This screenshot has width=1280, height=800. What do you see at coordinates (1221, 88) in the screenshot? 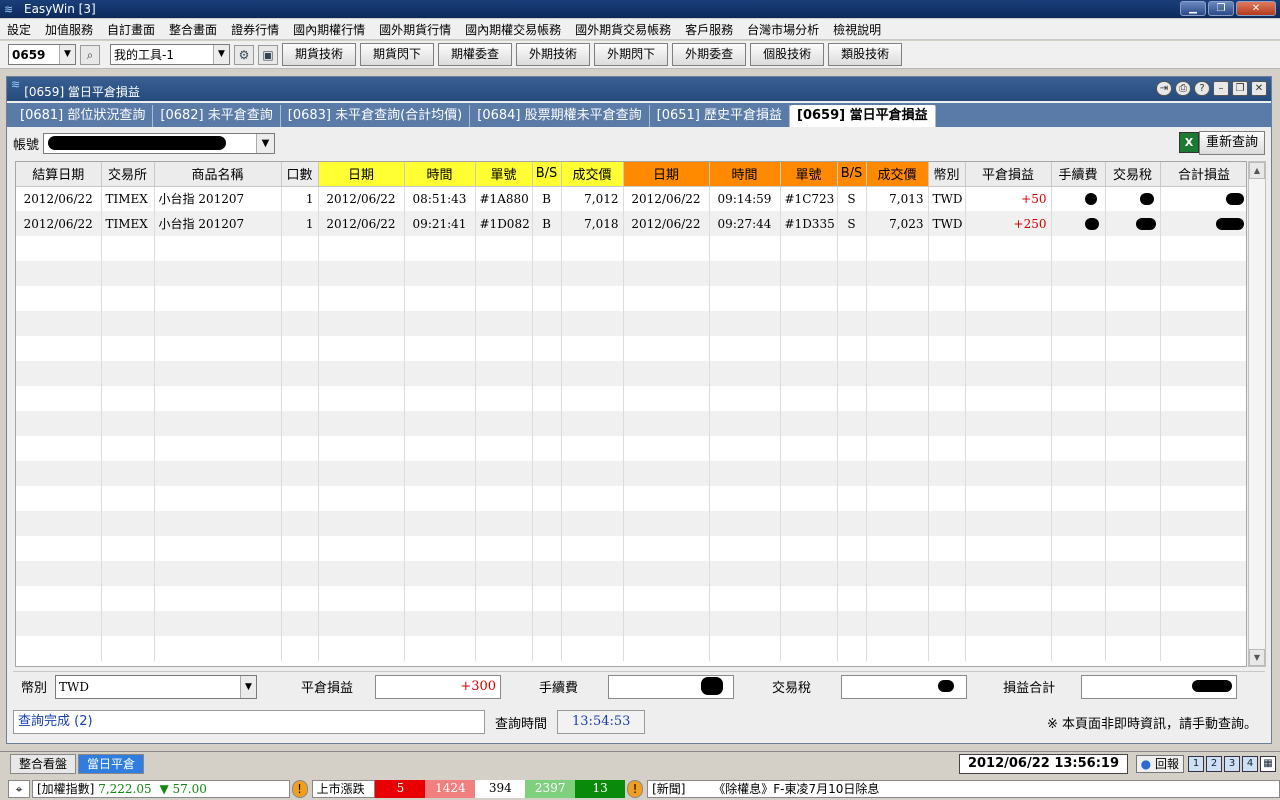
I see `minimize-button: –` at bounding box center [1221, 88].